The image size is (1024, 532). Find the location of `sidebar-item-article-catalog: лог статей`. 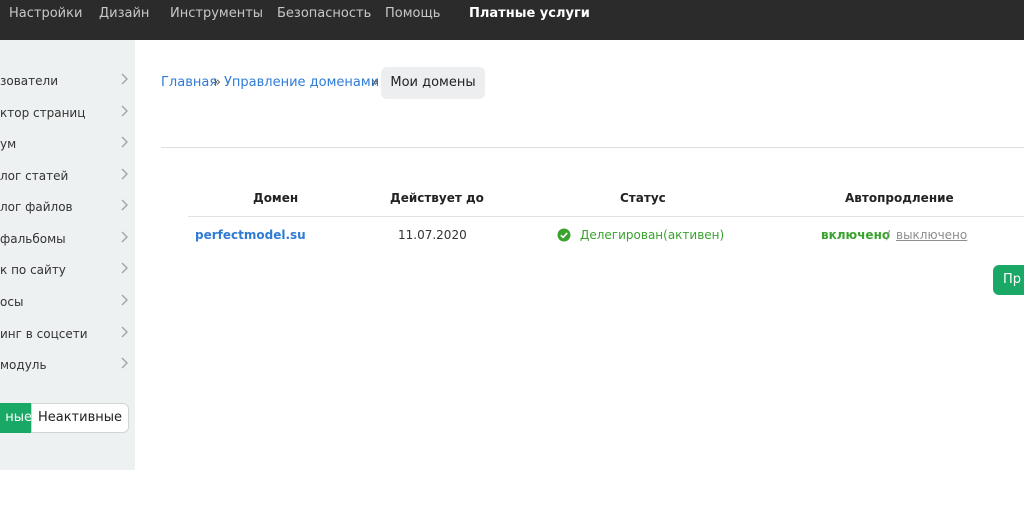

sidebar-item-article-catalog: лог статей is located at coordinates (67, 180).